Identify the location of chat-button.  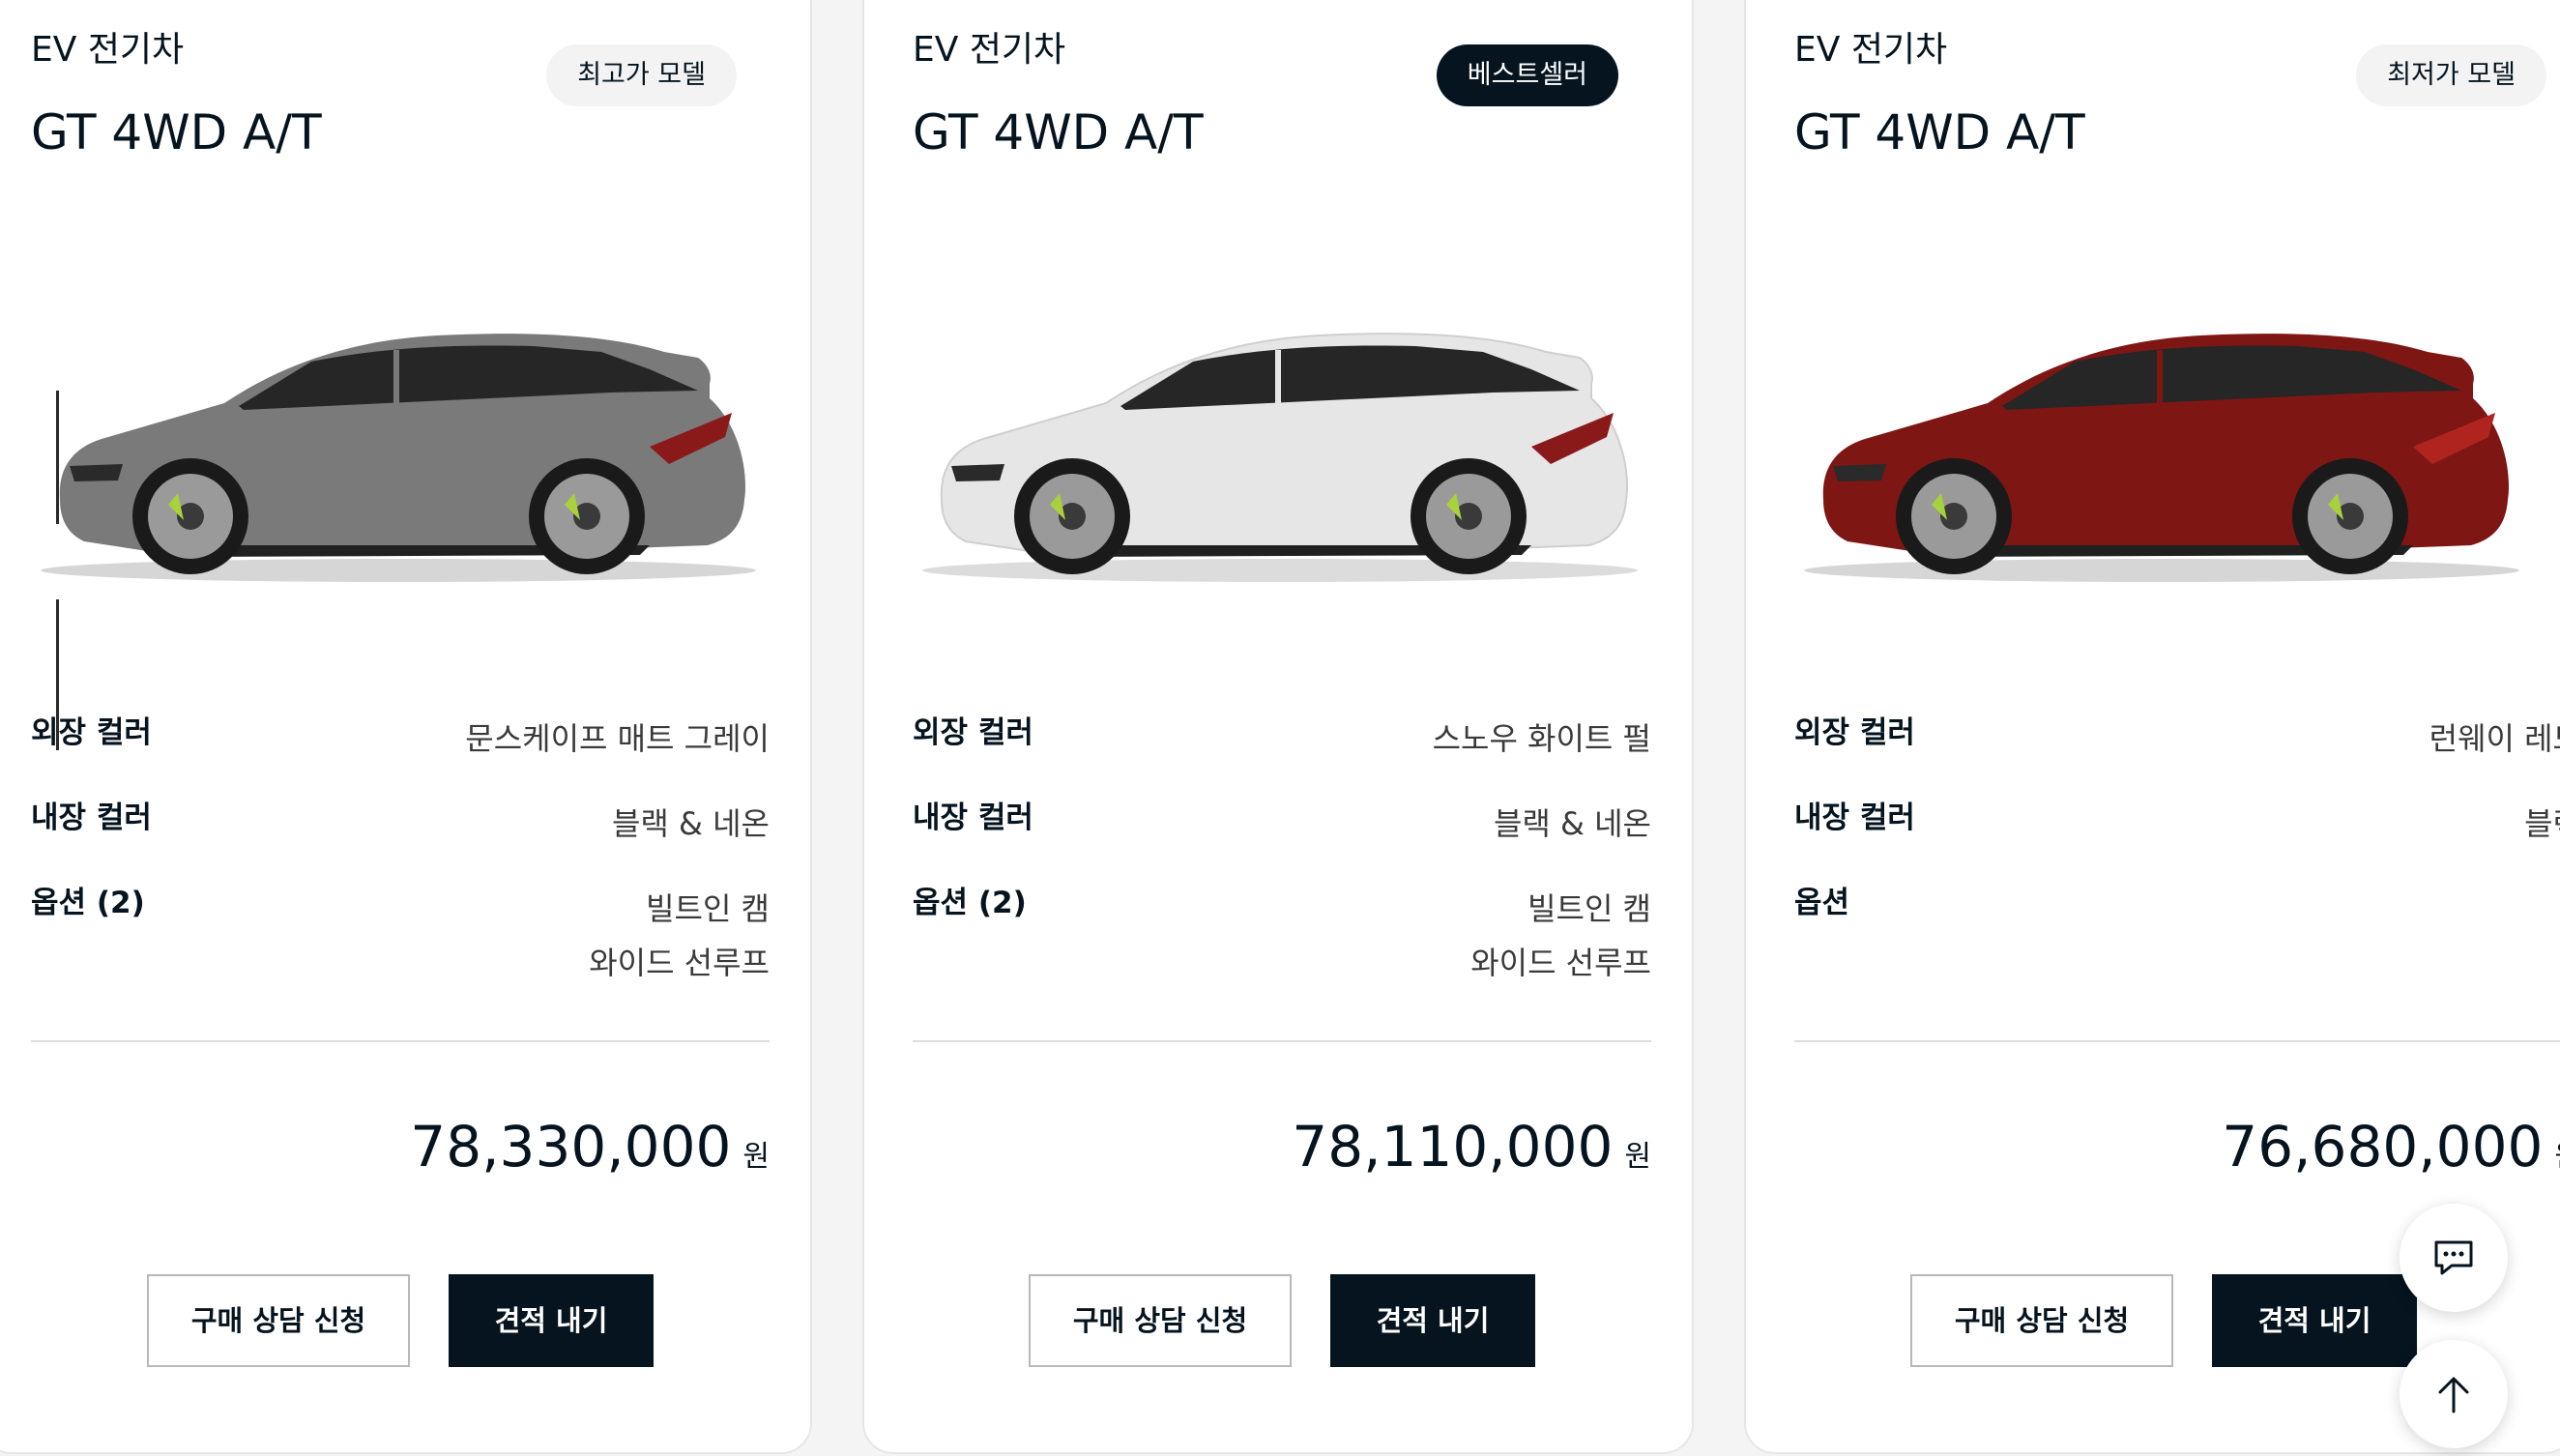
(2454, 1258).